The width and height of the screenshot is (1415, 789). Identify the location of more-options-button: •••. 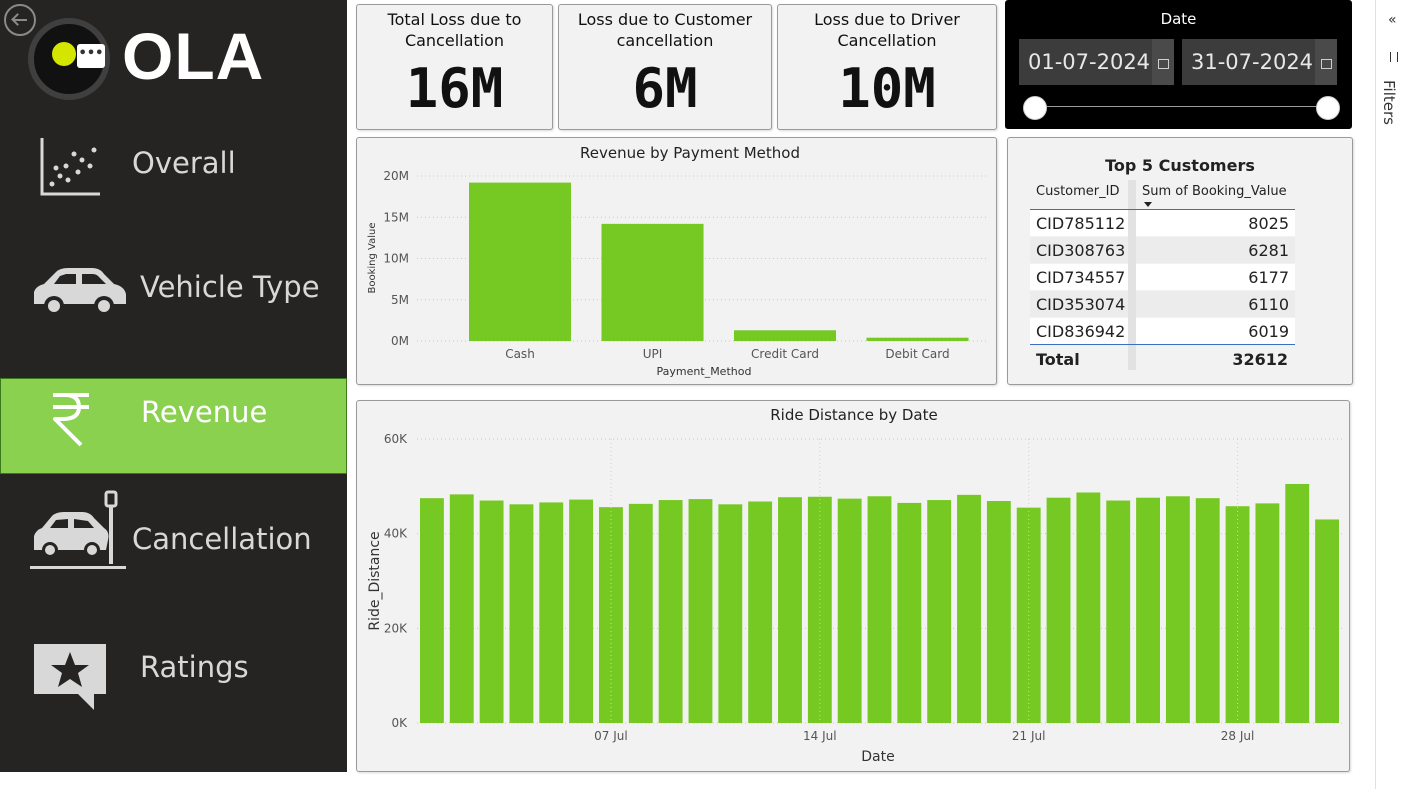
(91, 56).